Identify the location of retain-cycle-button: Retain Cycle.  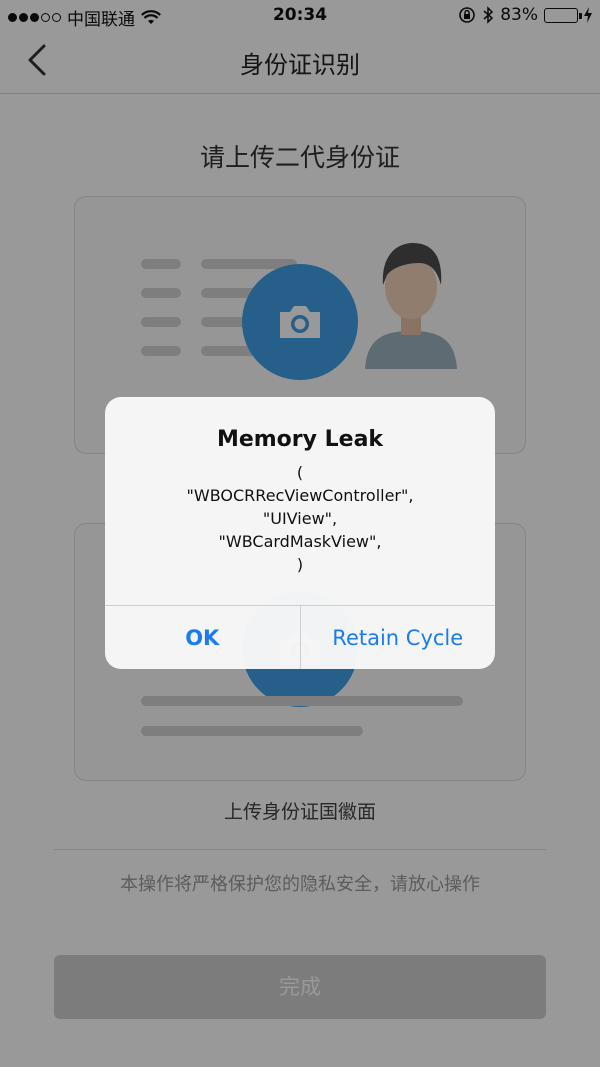
(398, 637).